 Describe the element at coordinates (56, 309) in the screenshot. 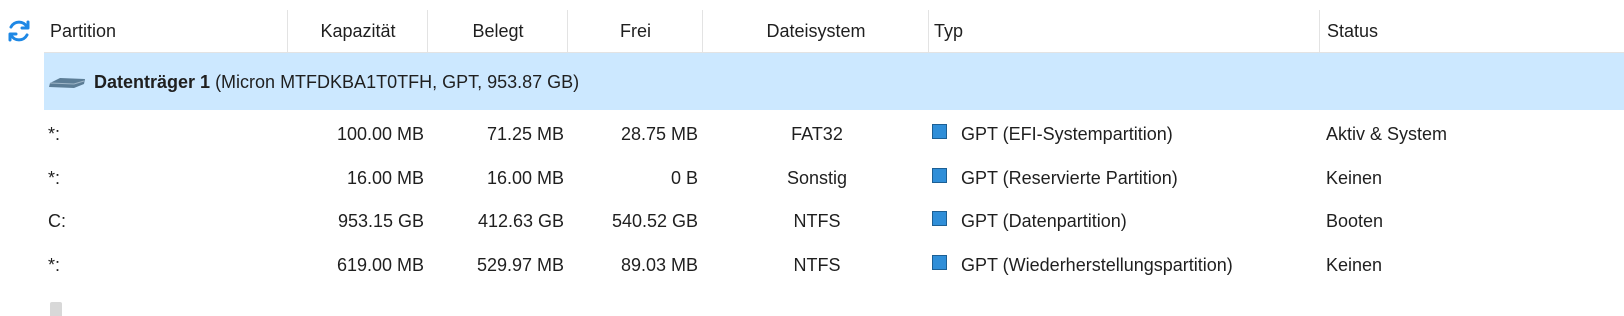

I see `next-disk-icon` at that location.